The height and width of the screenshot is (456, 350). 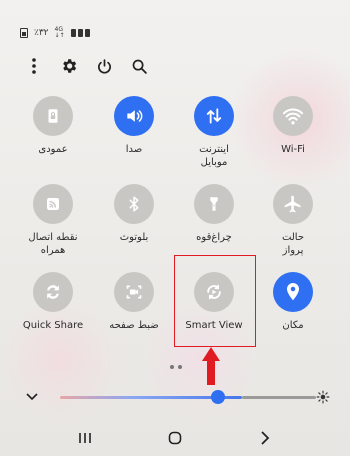 I want to click on tile-mobile-data: اینترنت موبایل, so click(x=214, y=132).